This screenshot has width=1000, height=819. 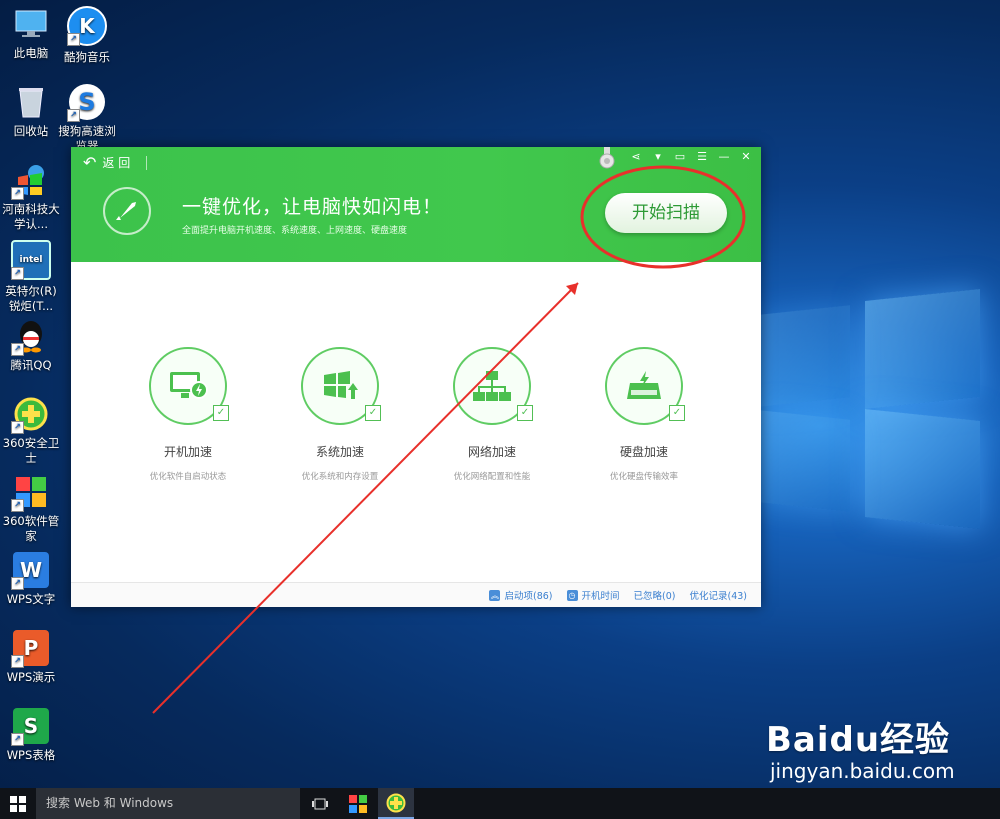 I want to click on desktop-icon-recycle: 回收站, so click(x=31, y=111).